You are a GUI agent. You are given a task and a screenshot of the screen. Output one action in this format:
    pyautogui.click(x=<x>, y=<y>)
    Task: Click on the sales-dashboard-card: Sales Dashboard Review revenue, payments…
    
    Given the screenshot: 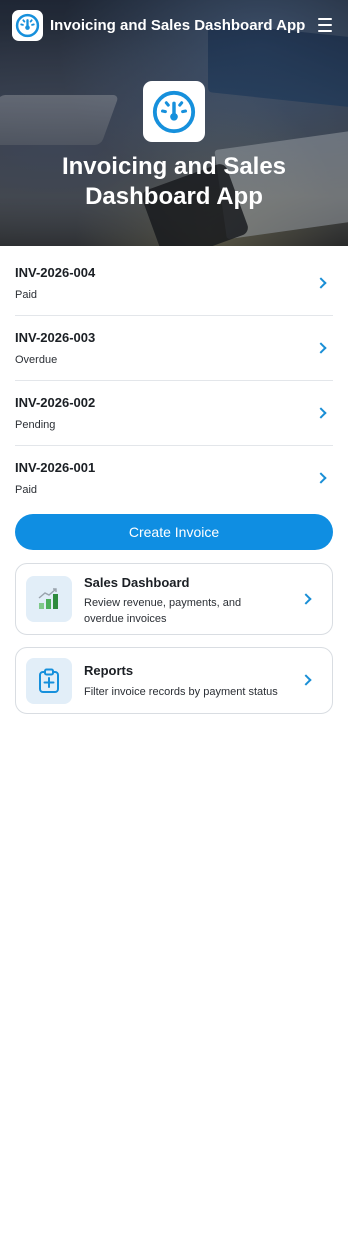 What is the action you would take?
    pyautogui.click(x=174, y=599)
    